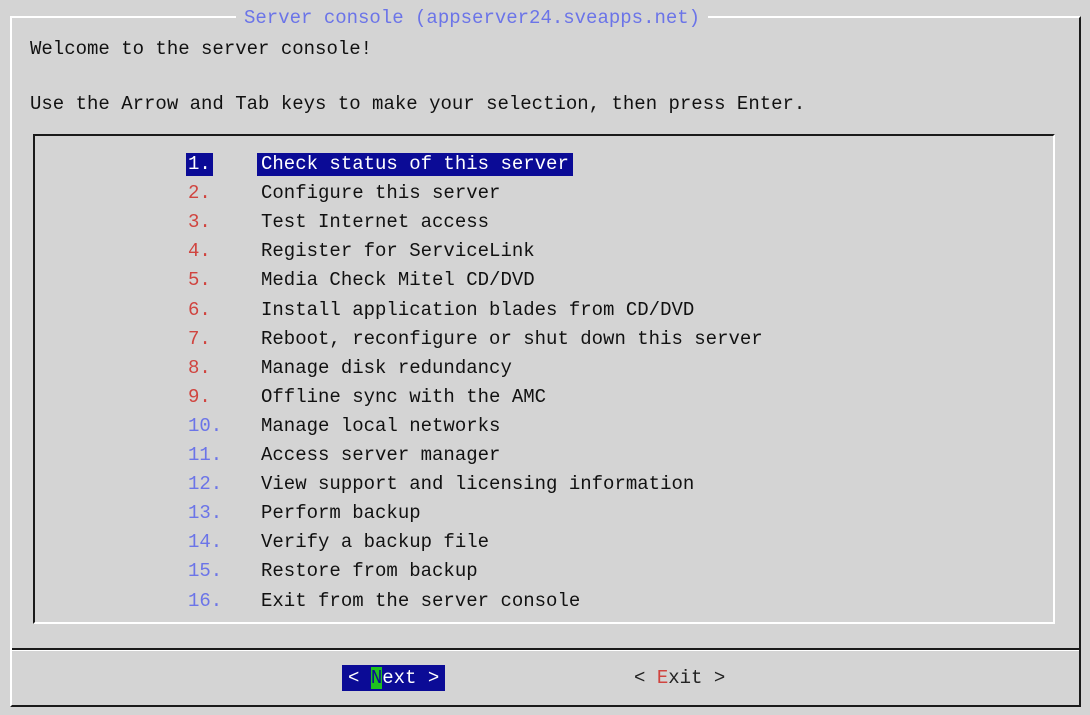 The height and width of the screenshot is (715, 1090). Describe the element at coordinates (398, 280) in the screenshot. I see `menu-item-label: Media Check Mitel CD/DVD` at that location.